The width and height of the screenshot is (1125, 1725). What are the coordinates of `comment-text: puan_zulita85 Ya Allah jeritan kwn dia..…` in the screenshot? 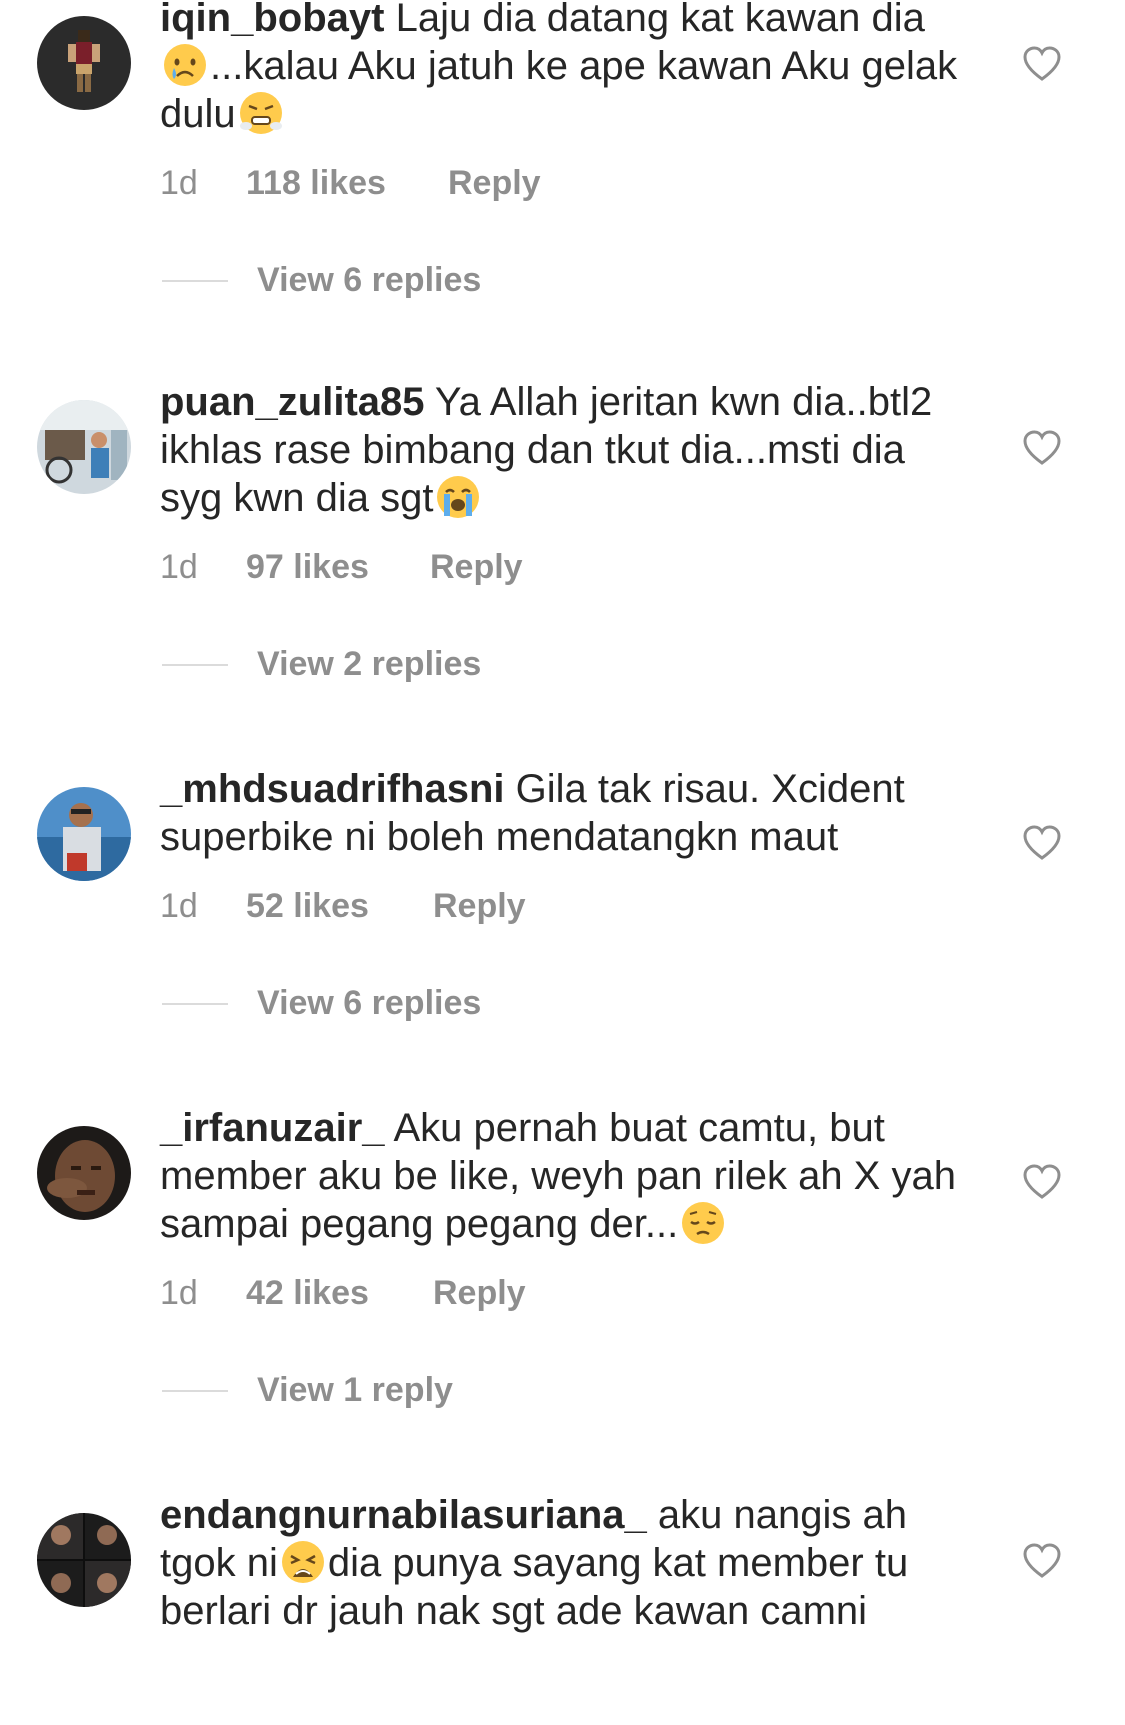 It's located at (560, 450).